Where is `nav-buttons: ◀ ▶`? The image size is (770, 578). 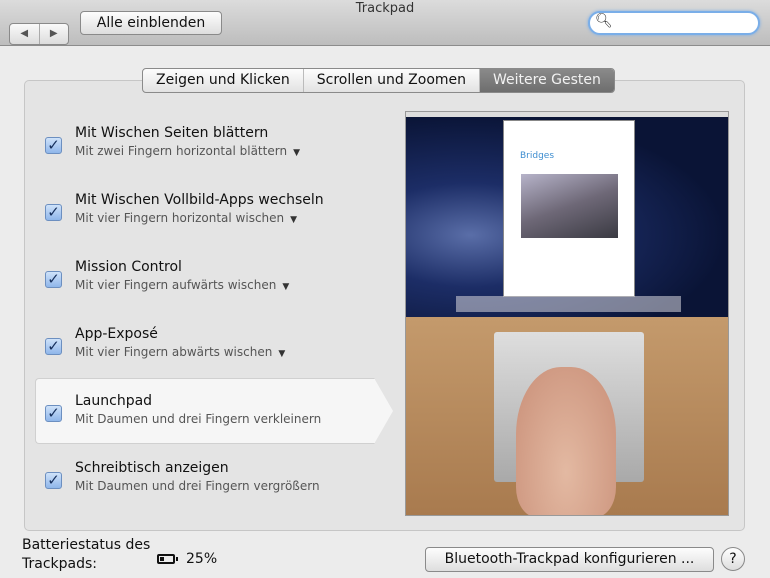 nav-buttons: ◀ ▶ is located at coordinates (39, 34).